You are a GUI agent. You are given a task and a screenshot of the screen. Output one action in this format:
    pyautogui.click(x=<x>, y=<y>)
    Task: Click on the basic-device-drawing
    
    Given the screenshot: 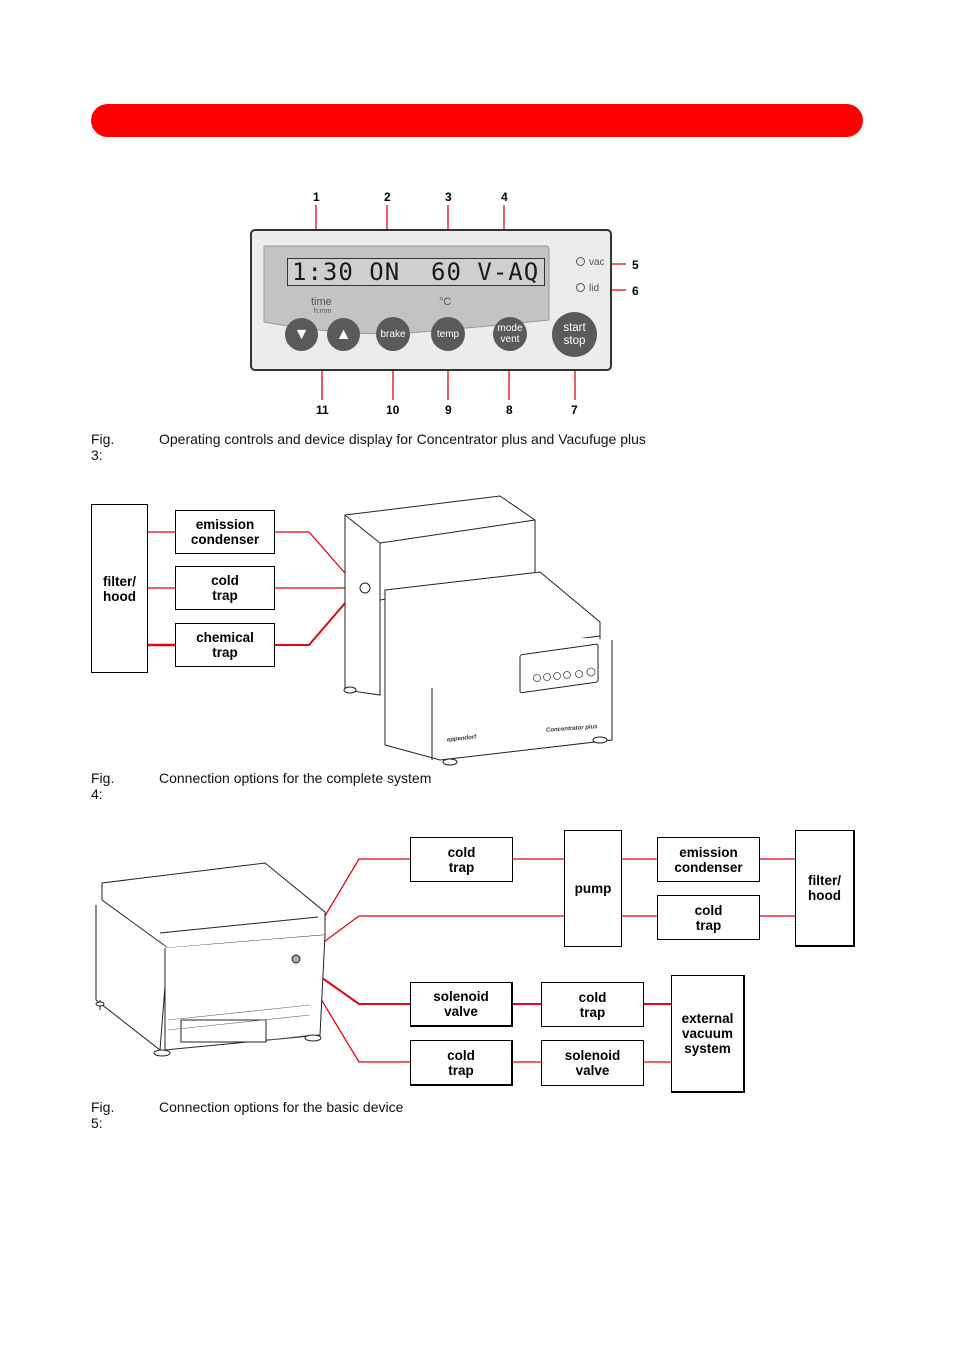 What is the action you would take?
    pyautogui.click(x=210, y=959)
    